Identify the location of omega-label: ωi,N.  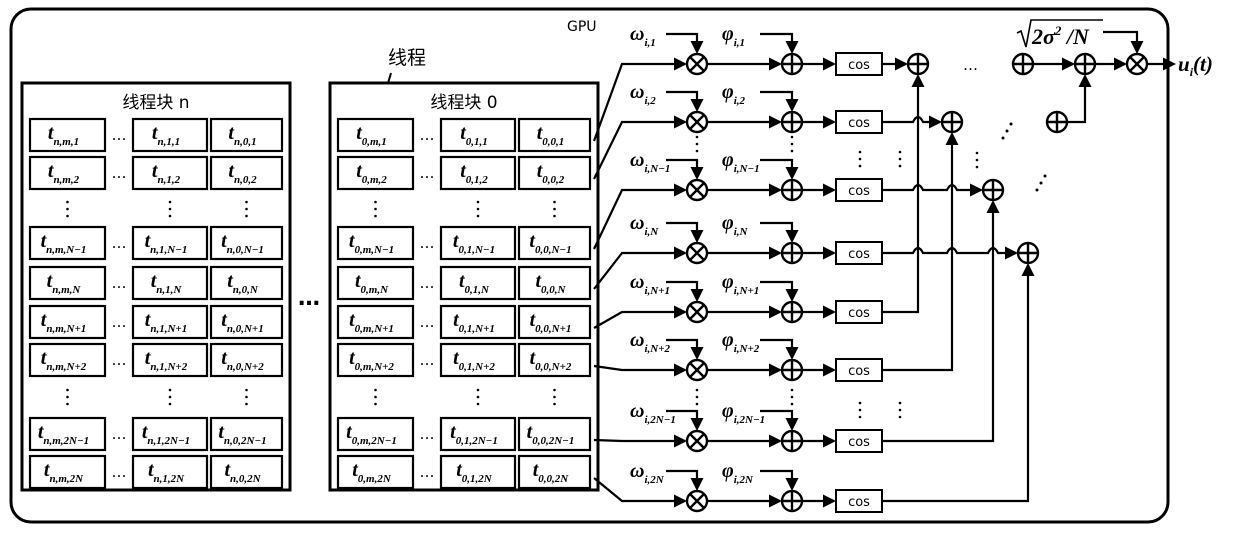
(644, 225).